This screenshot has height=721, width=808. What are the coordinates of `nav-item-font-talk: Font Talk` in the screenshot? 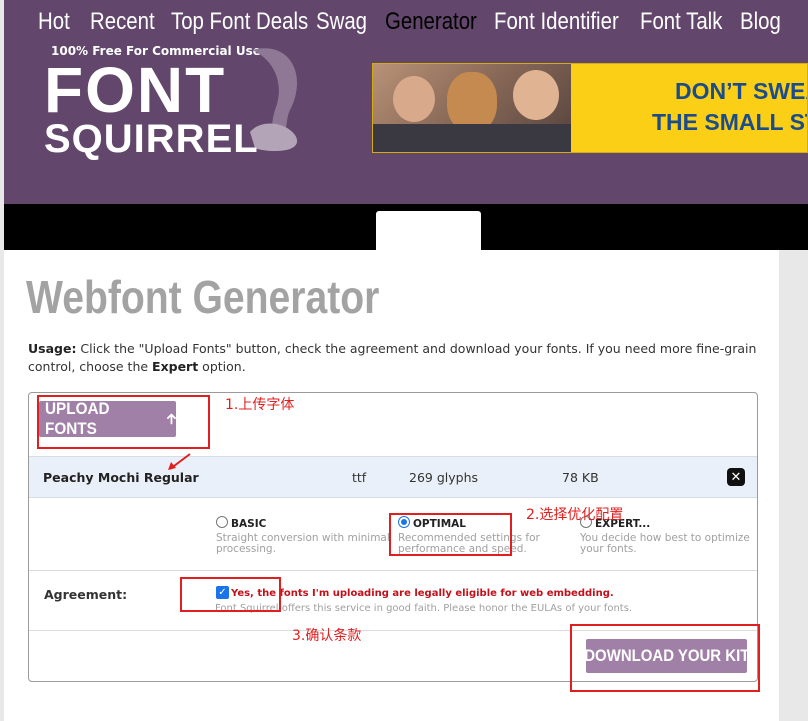 It's located at (681, 22).